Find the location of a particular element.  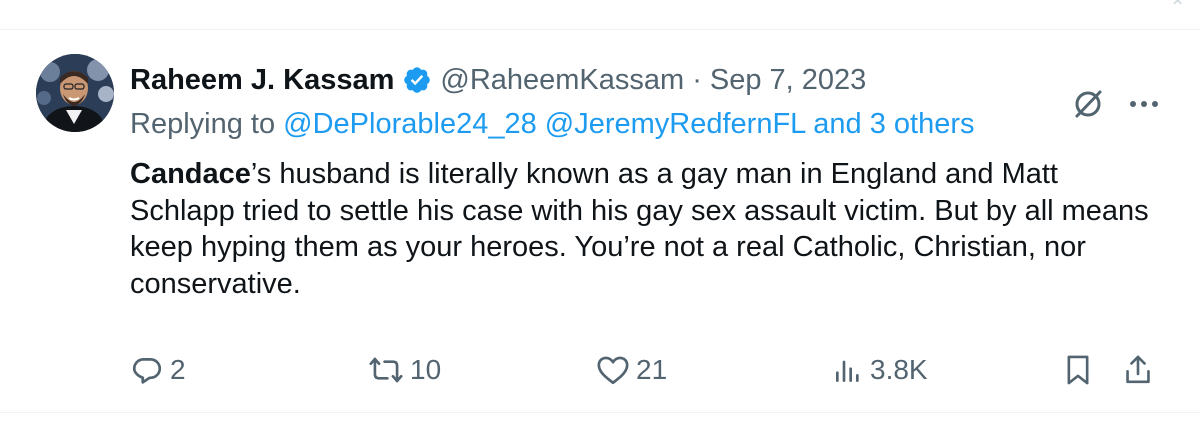

replying-to-label: Replying to is located at coordinates (203, 124).